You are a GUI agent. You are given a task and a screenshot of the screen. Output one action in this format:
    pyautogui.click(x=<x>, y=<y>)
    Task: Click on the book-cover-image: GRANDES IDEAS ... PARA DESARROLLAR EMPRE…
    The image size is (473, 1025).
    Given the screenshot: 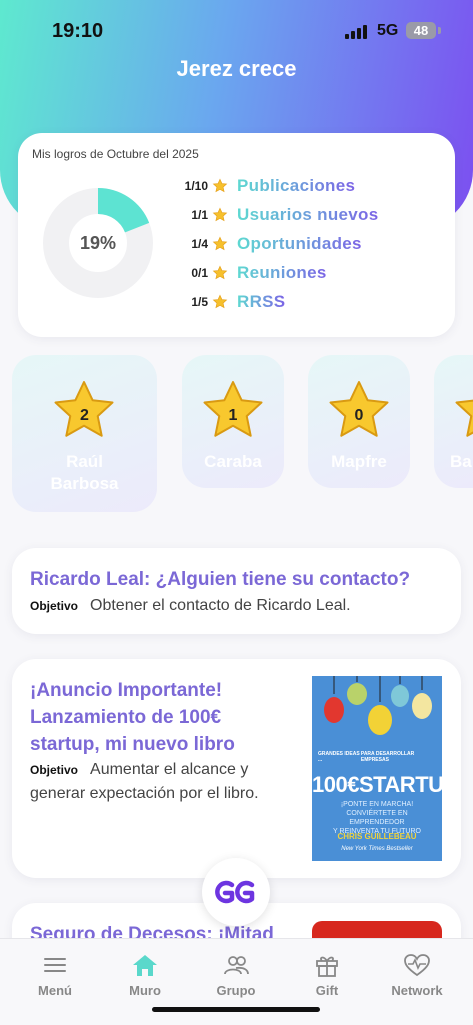 What is the action you would take?
    pyautogui.click(x=377, y=768)
    